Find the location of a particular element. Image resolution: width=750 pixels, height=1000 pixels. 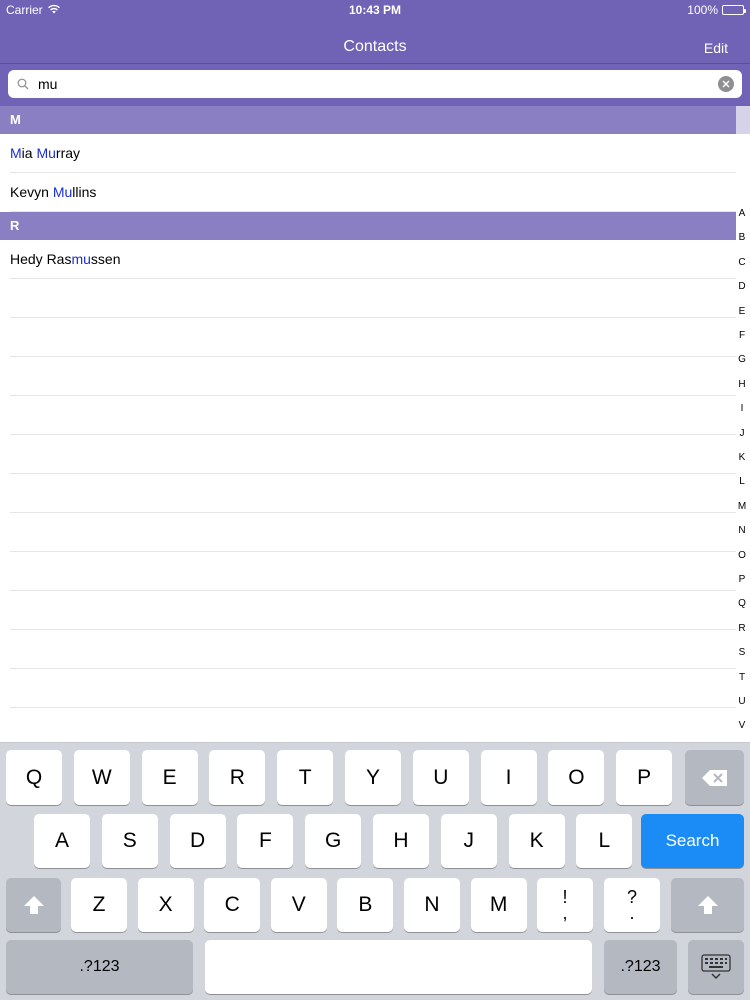

contact-name-text: Kevyn is located at coordinates (31, 192).